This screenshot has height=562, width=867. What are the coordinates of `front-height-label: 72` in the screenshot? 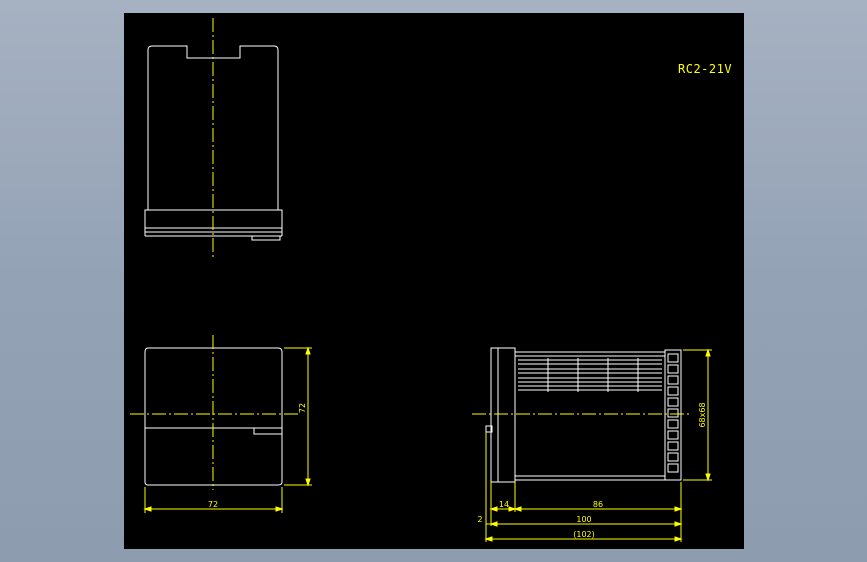 It's located at (302, 408).